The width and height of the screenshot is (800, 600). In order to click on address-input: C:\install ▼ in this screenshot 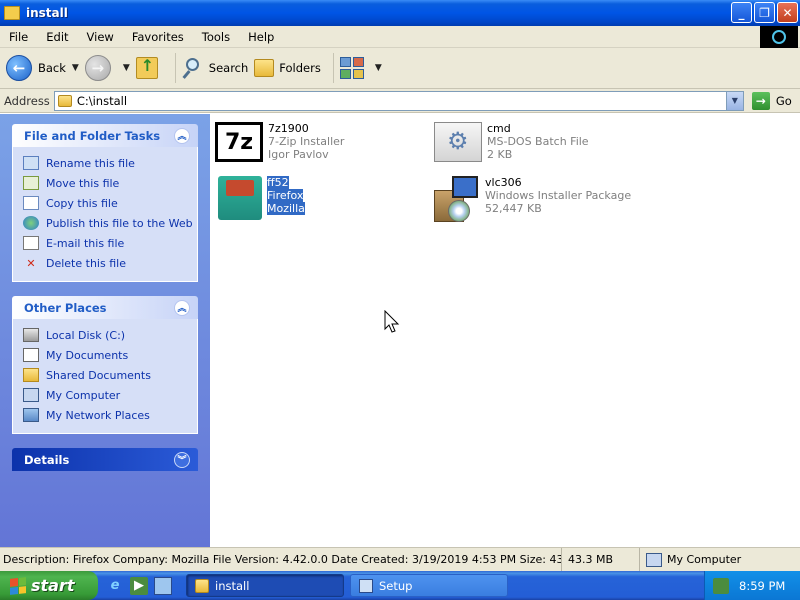, I will do `click(398, 100)`.